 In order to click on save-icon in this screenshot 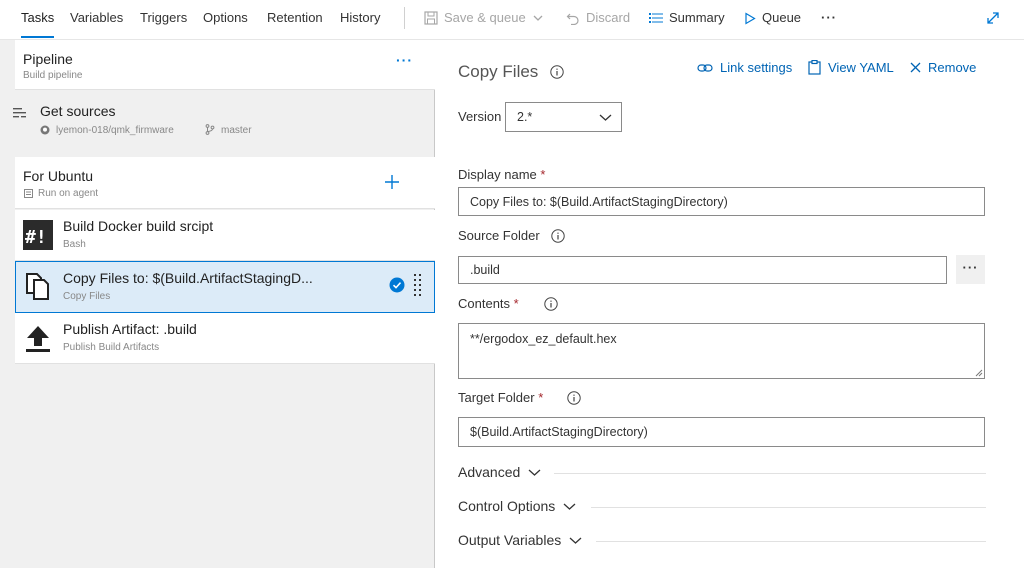, I will do `click(431, 18)`.